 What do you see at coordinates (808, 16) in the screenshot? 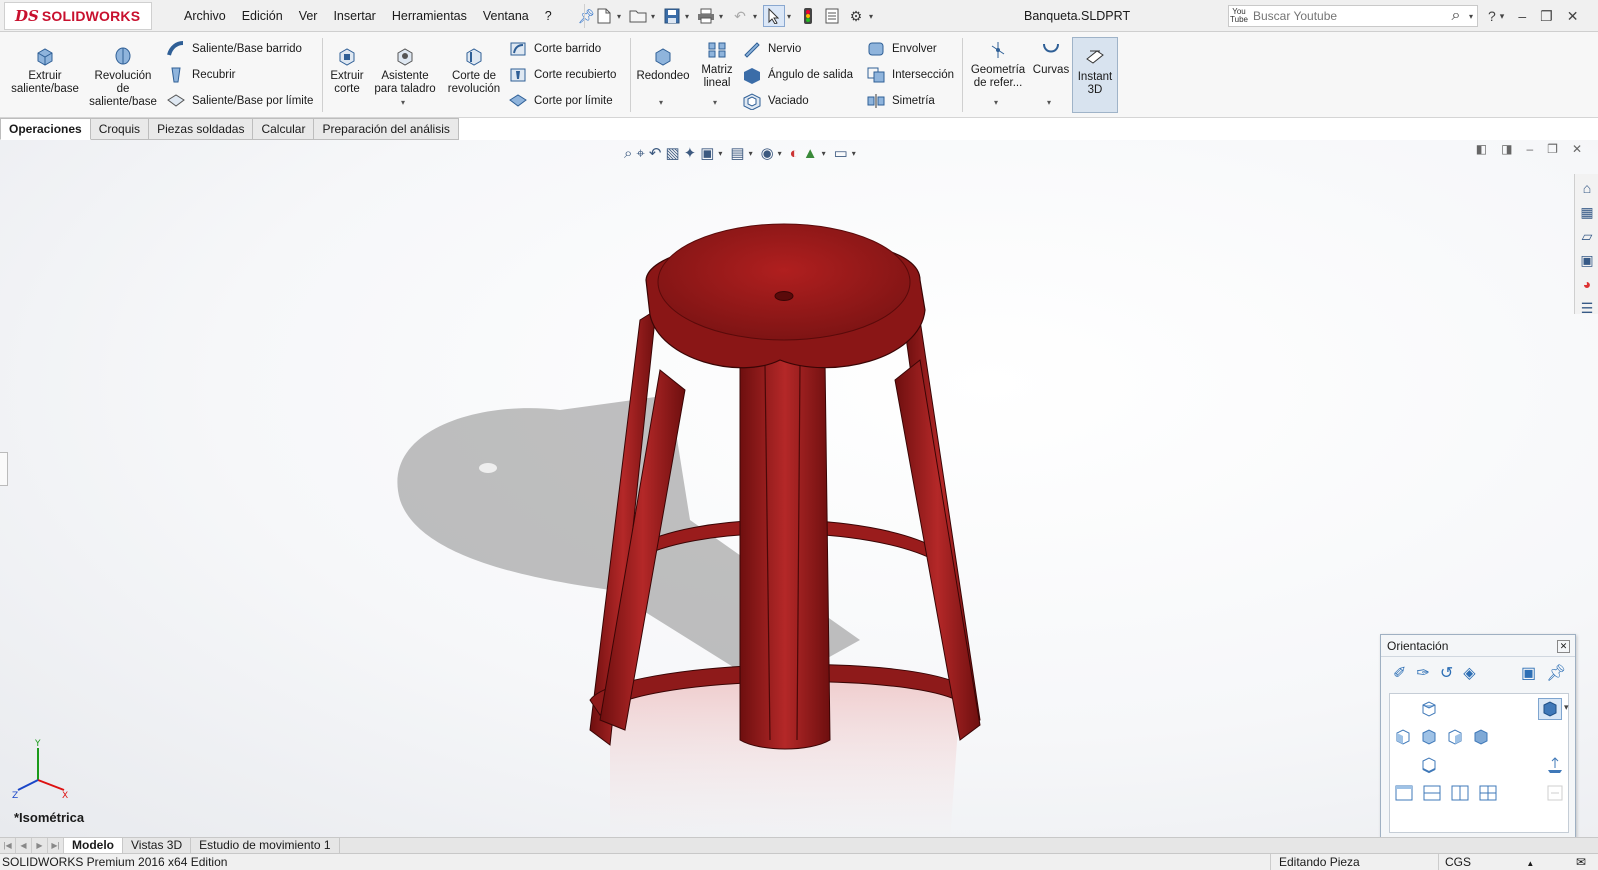
I see `rebuild-traffic-light-icon` at bounding box center [808, 16].